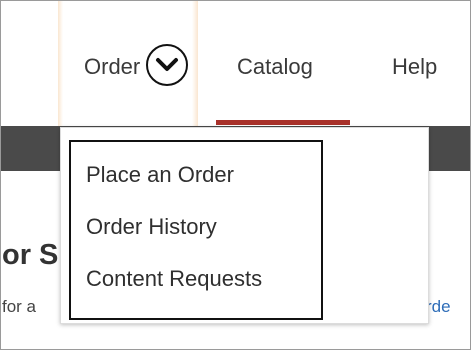 The width and height of the screenshot is (471, 350). I want to click on order-dropdown-toggle, so click(167, 65).